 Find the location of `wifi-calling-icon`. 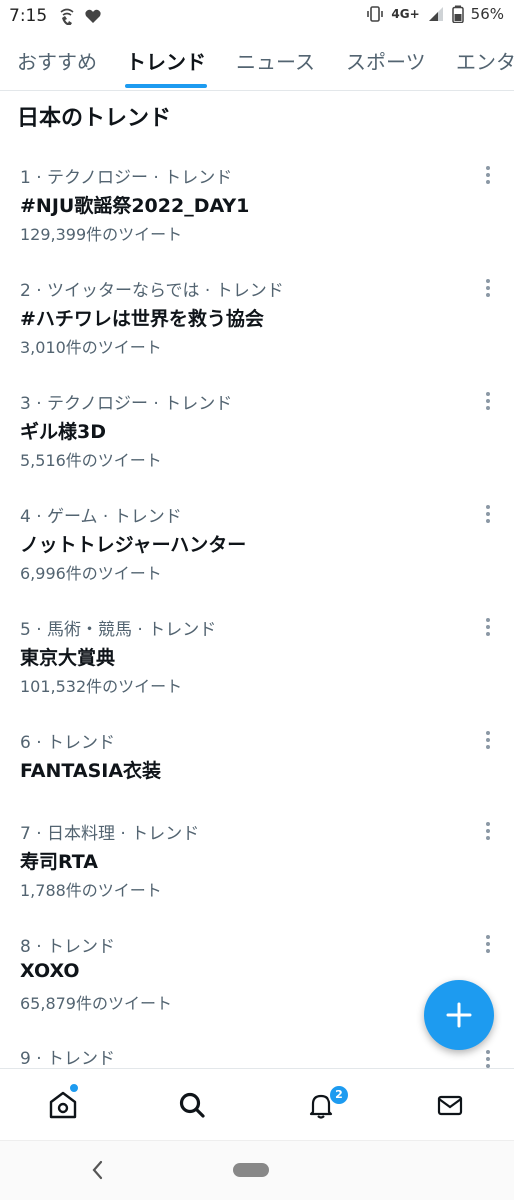

wifi-calling-icon is located at coordinates (67, 16).